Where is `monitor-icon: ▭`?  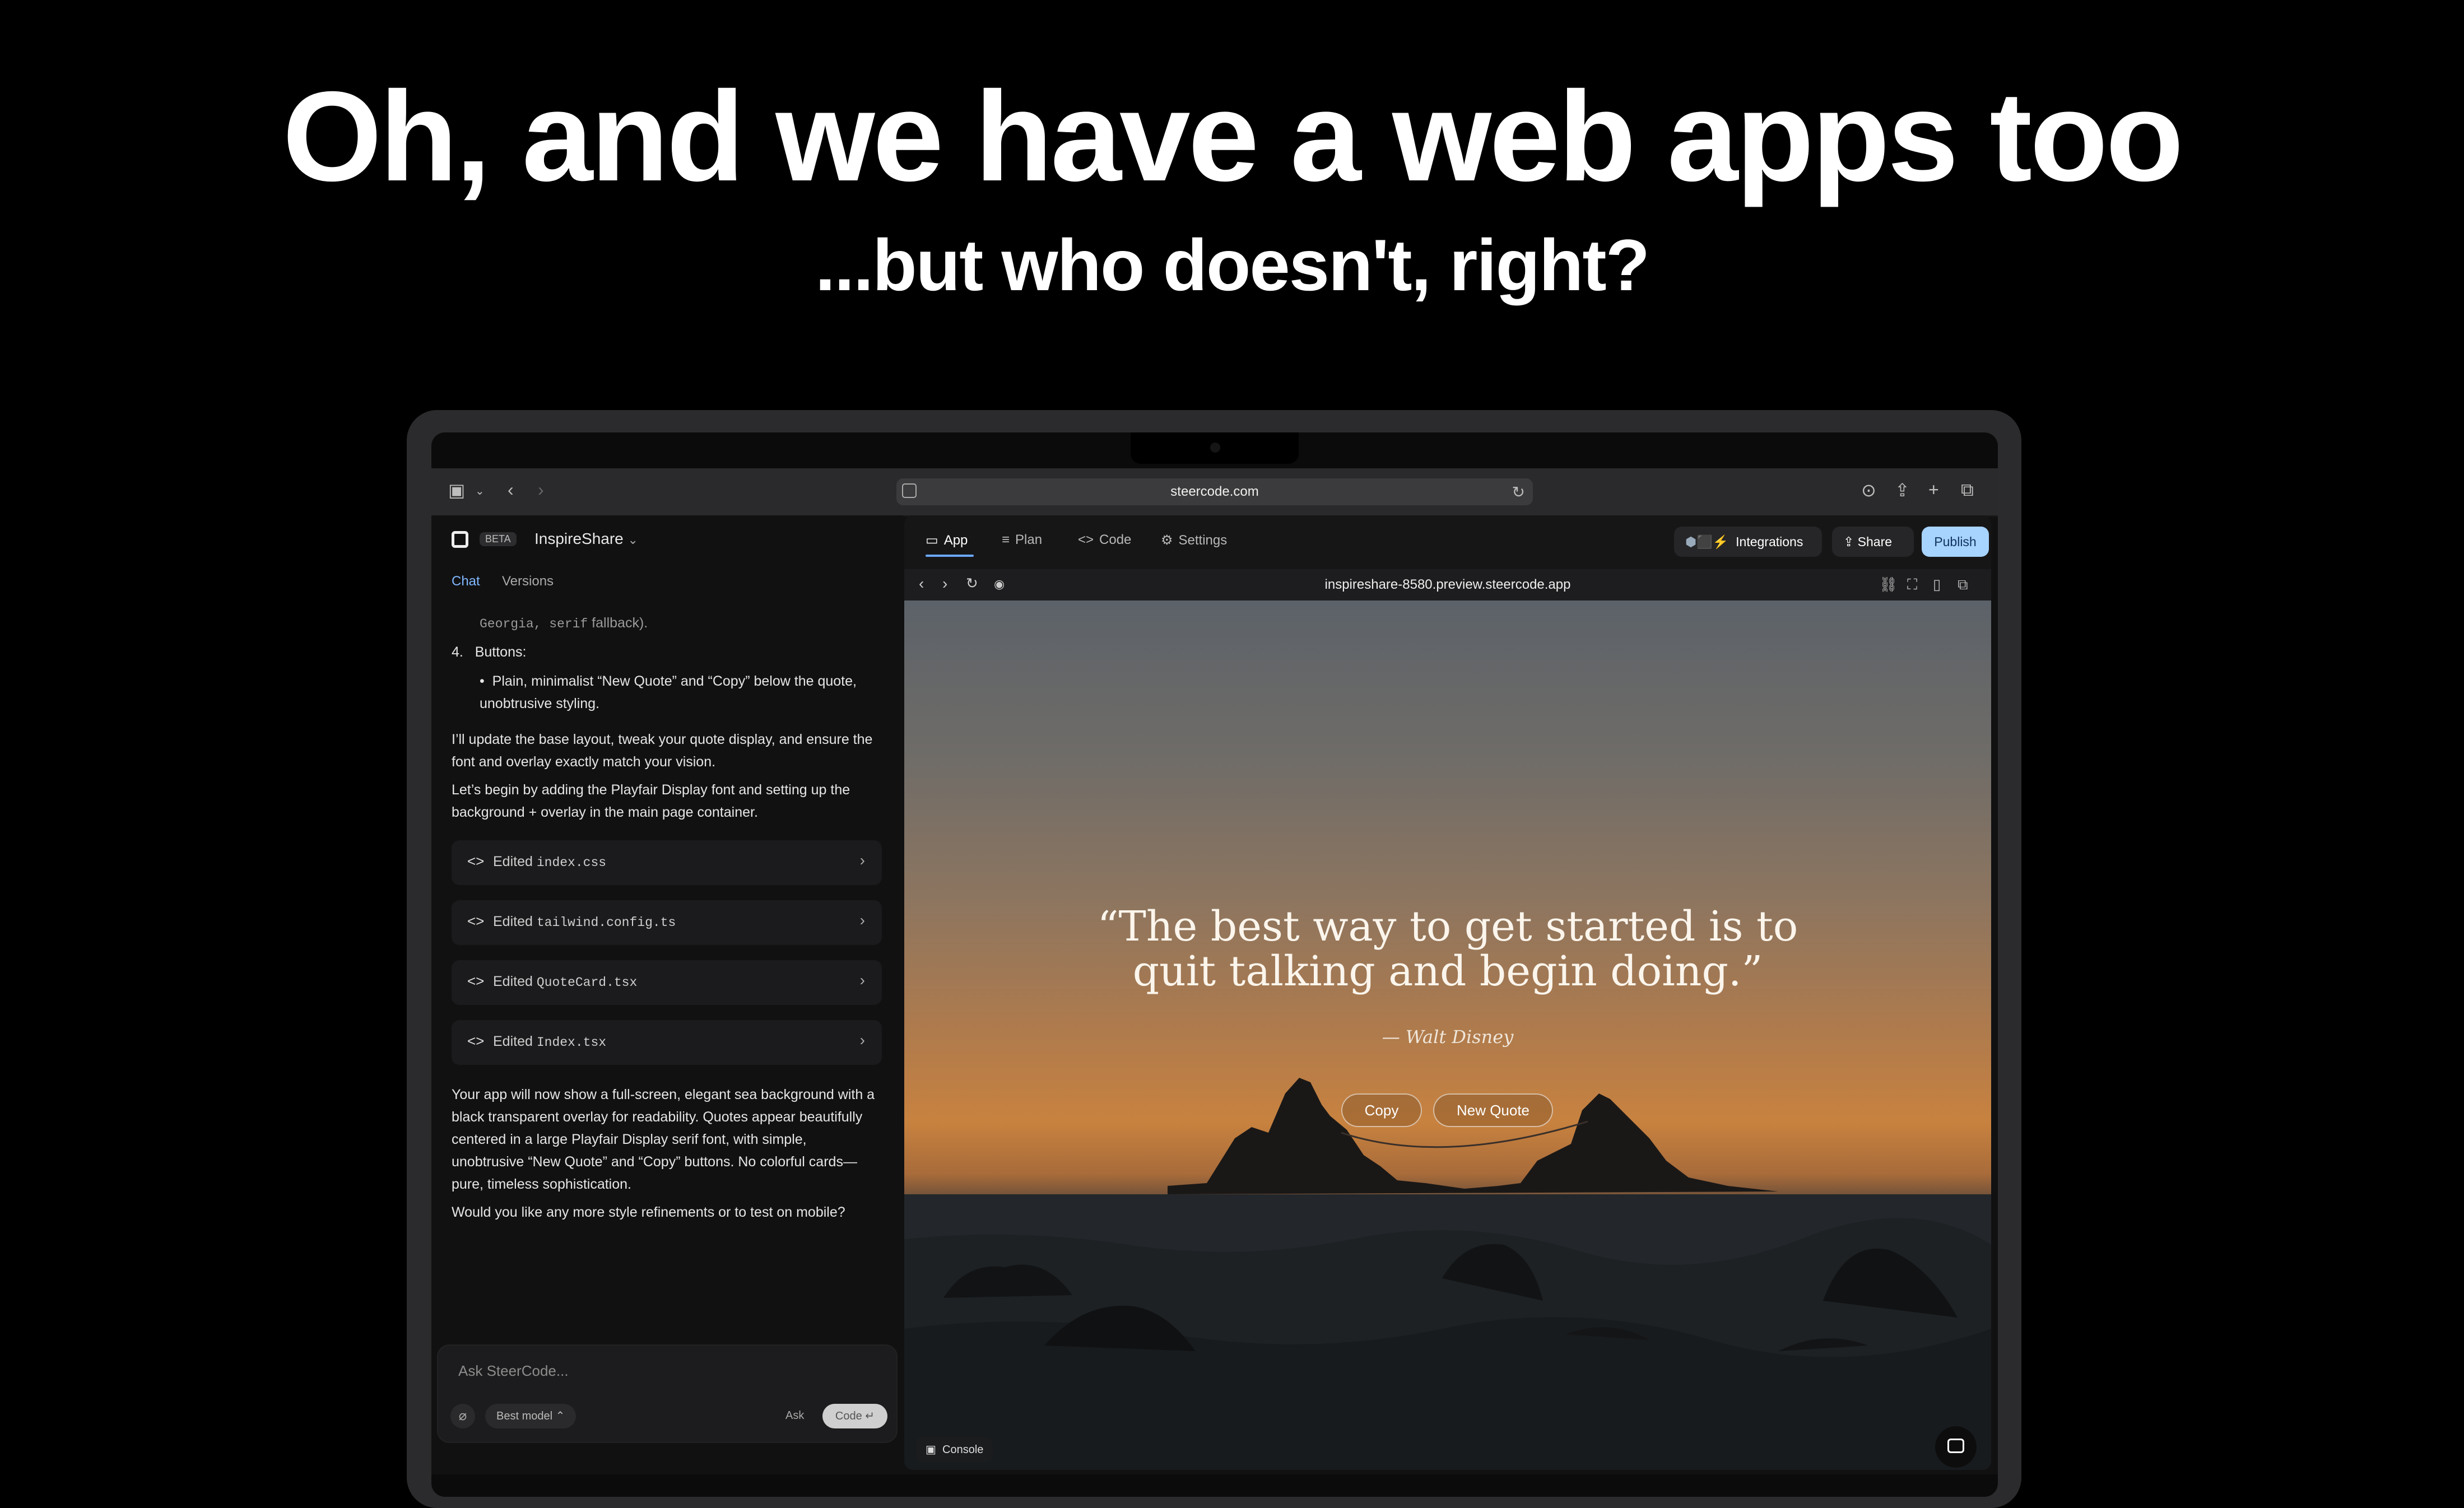 monitor-icon: ▭ is located at coordinates (932, 540).